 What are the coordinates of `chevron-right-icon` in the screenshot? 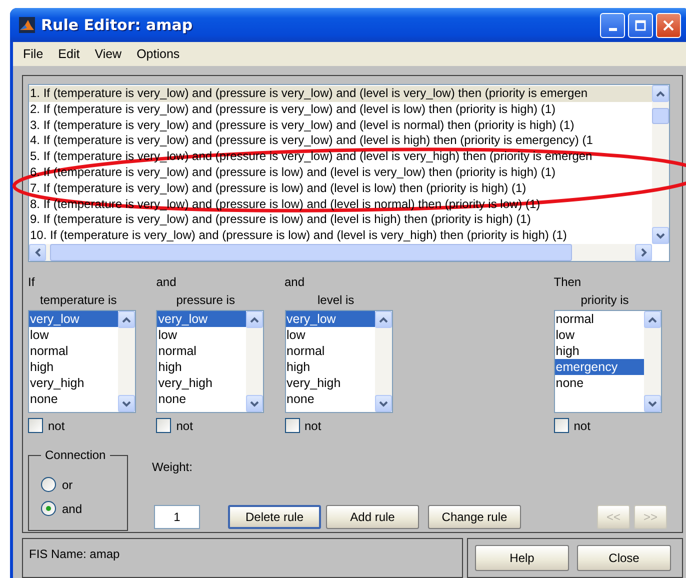 It's located at (643, 252).